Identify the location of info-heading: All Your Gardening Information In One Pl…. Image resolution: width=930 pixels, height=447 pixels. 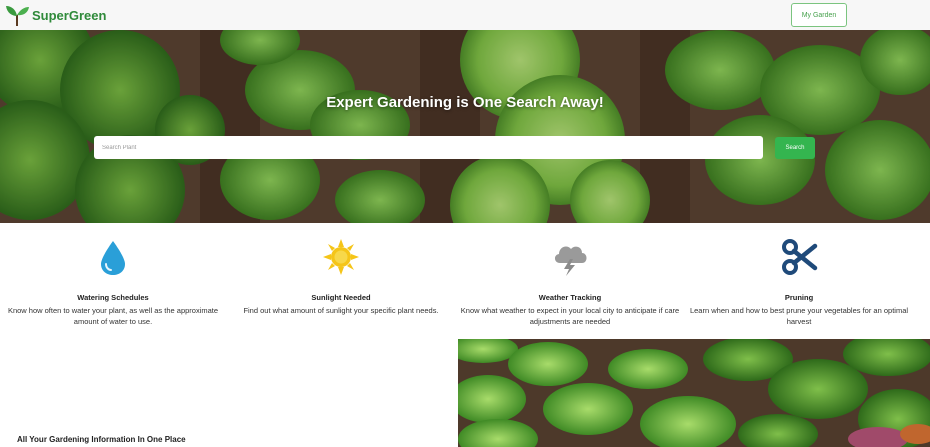
(101, 439).